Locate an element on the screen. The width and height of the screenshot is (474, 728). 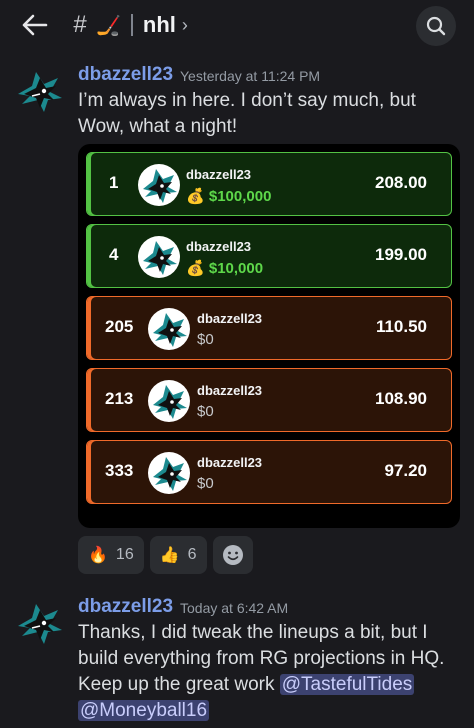
prize-amount: 💰 $100,000 is located at coordinates (228, 196).